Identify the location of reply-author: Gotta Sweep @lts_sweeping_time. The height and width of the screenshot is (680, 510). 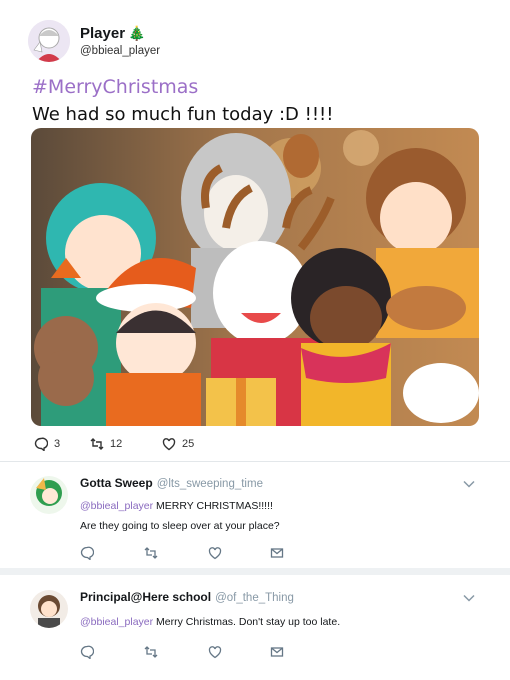
(171, 483).